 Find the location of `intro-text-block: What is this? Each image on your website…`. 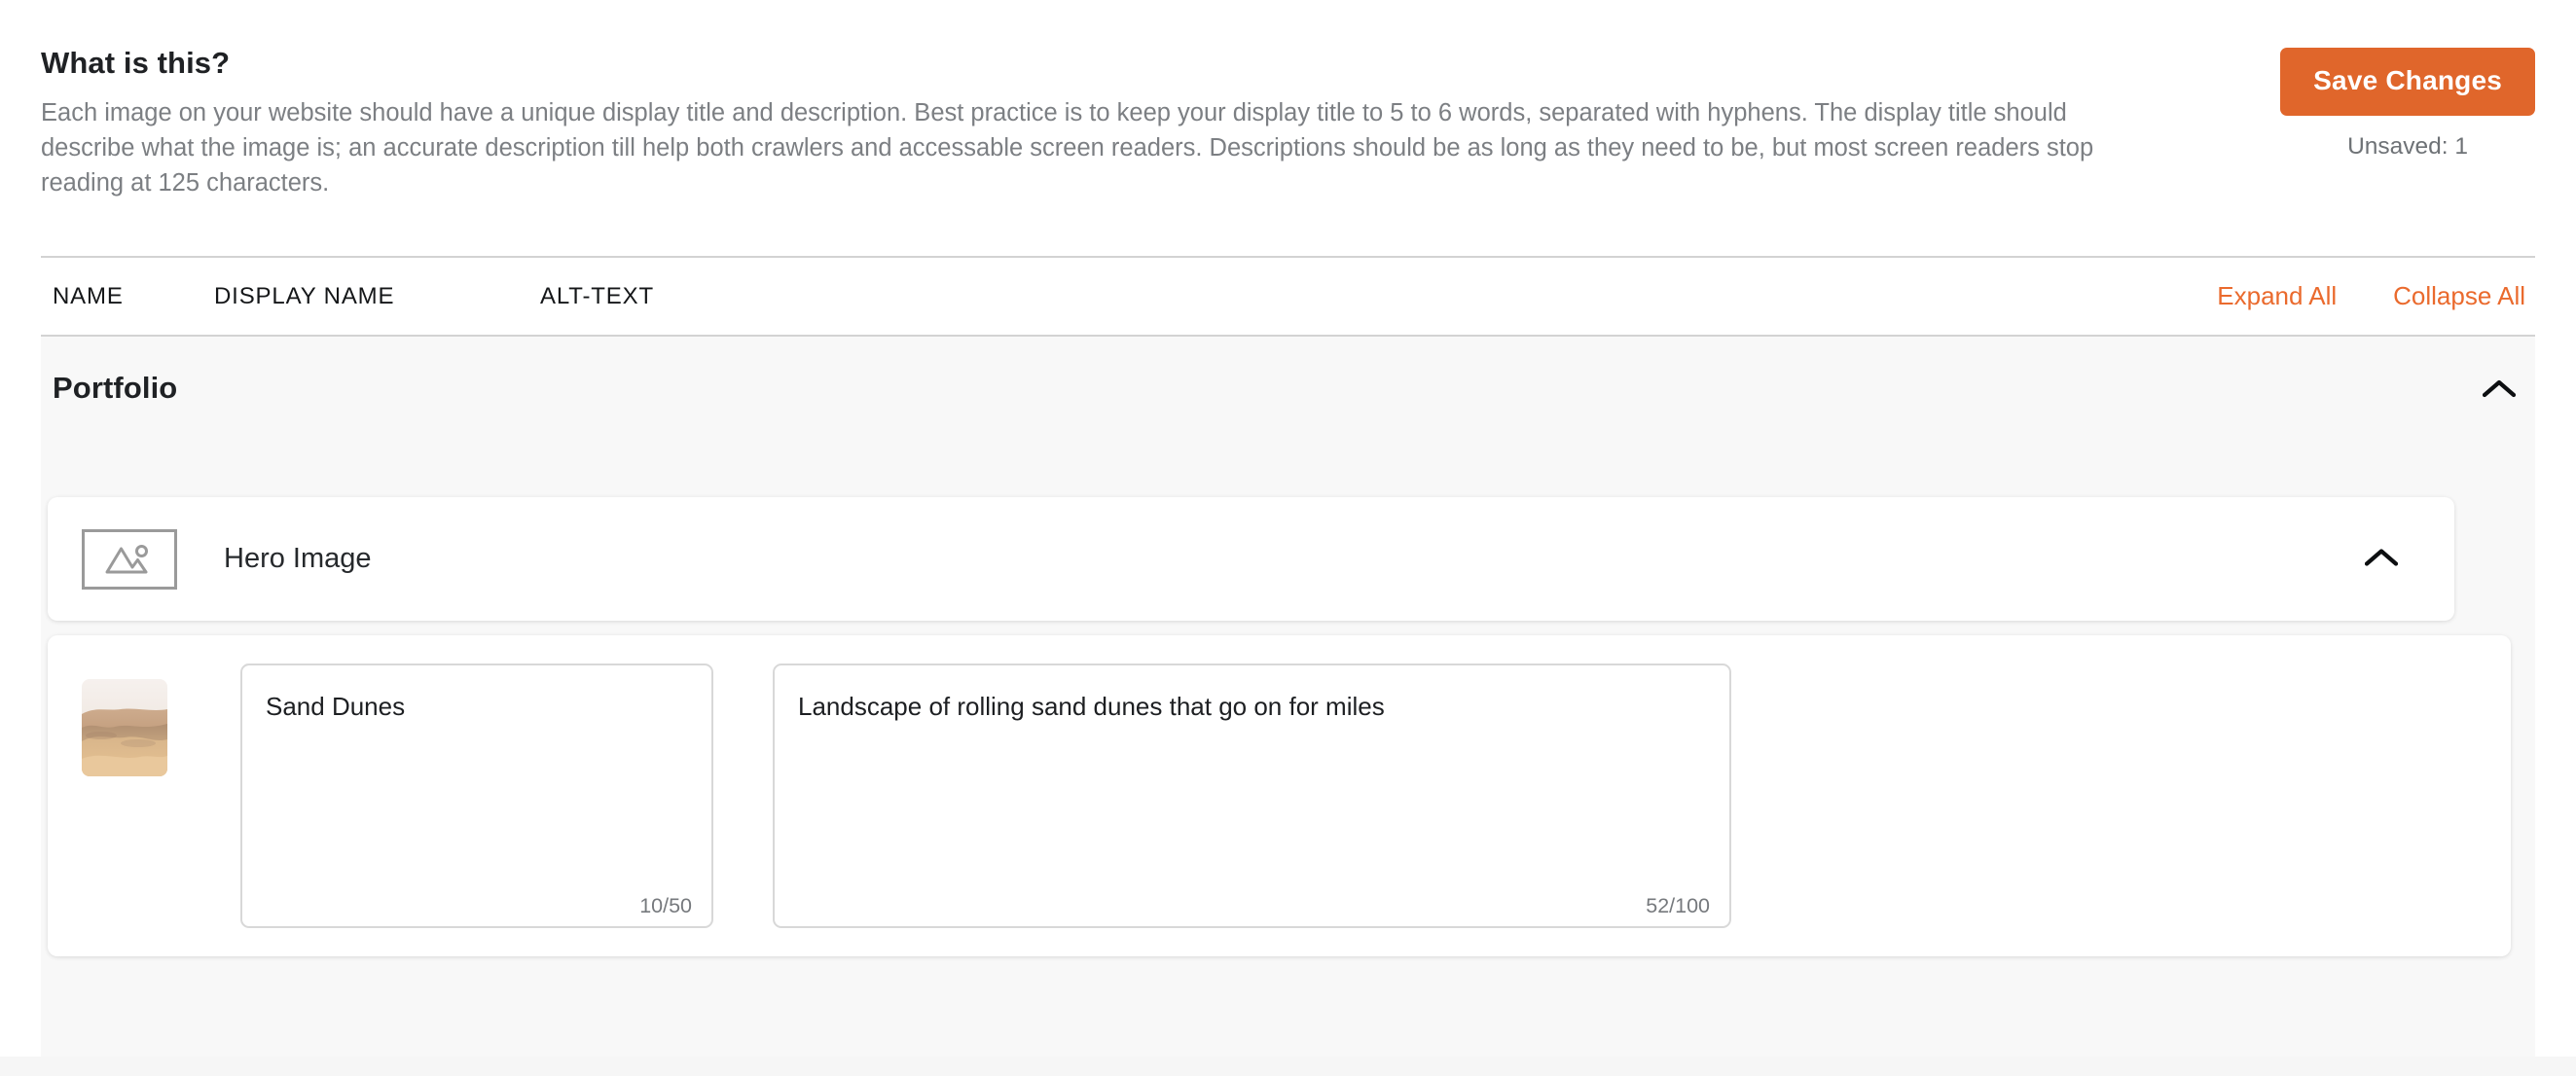

intro-text-block: What is this? Each image on your website… is located at coordinates (1071, 122).